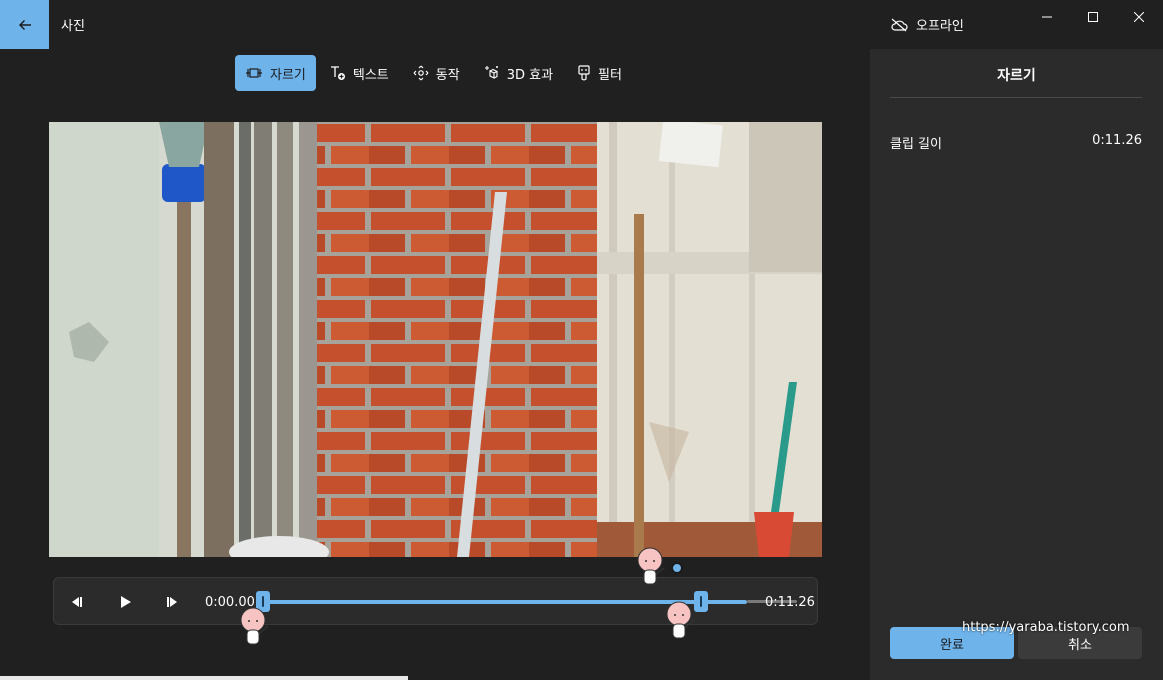 The image size is (1163, 680). I want to click on tab-3d-effects: 3D 효과, so click(518, 73).